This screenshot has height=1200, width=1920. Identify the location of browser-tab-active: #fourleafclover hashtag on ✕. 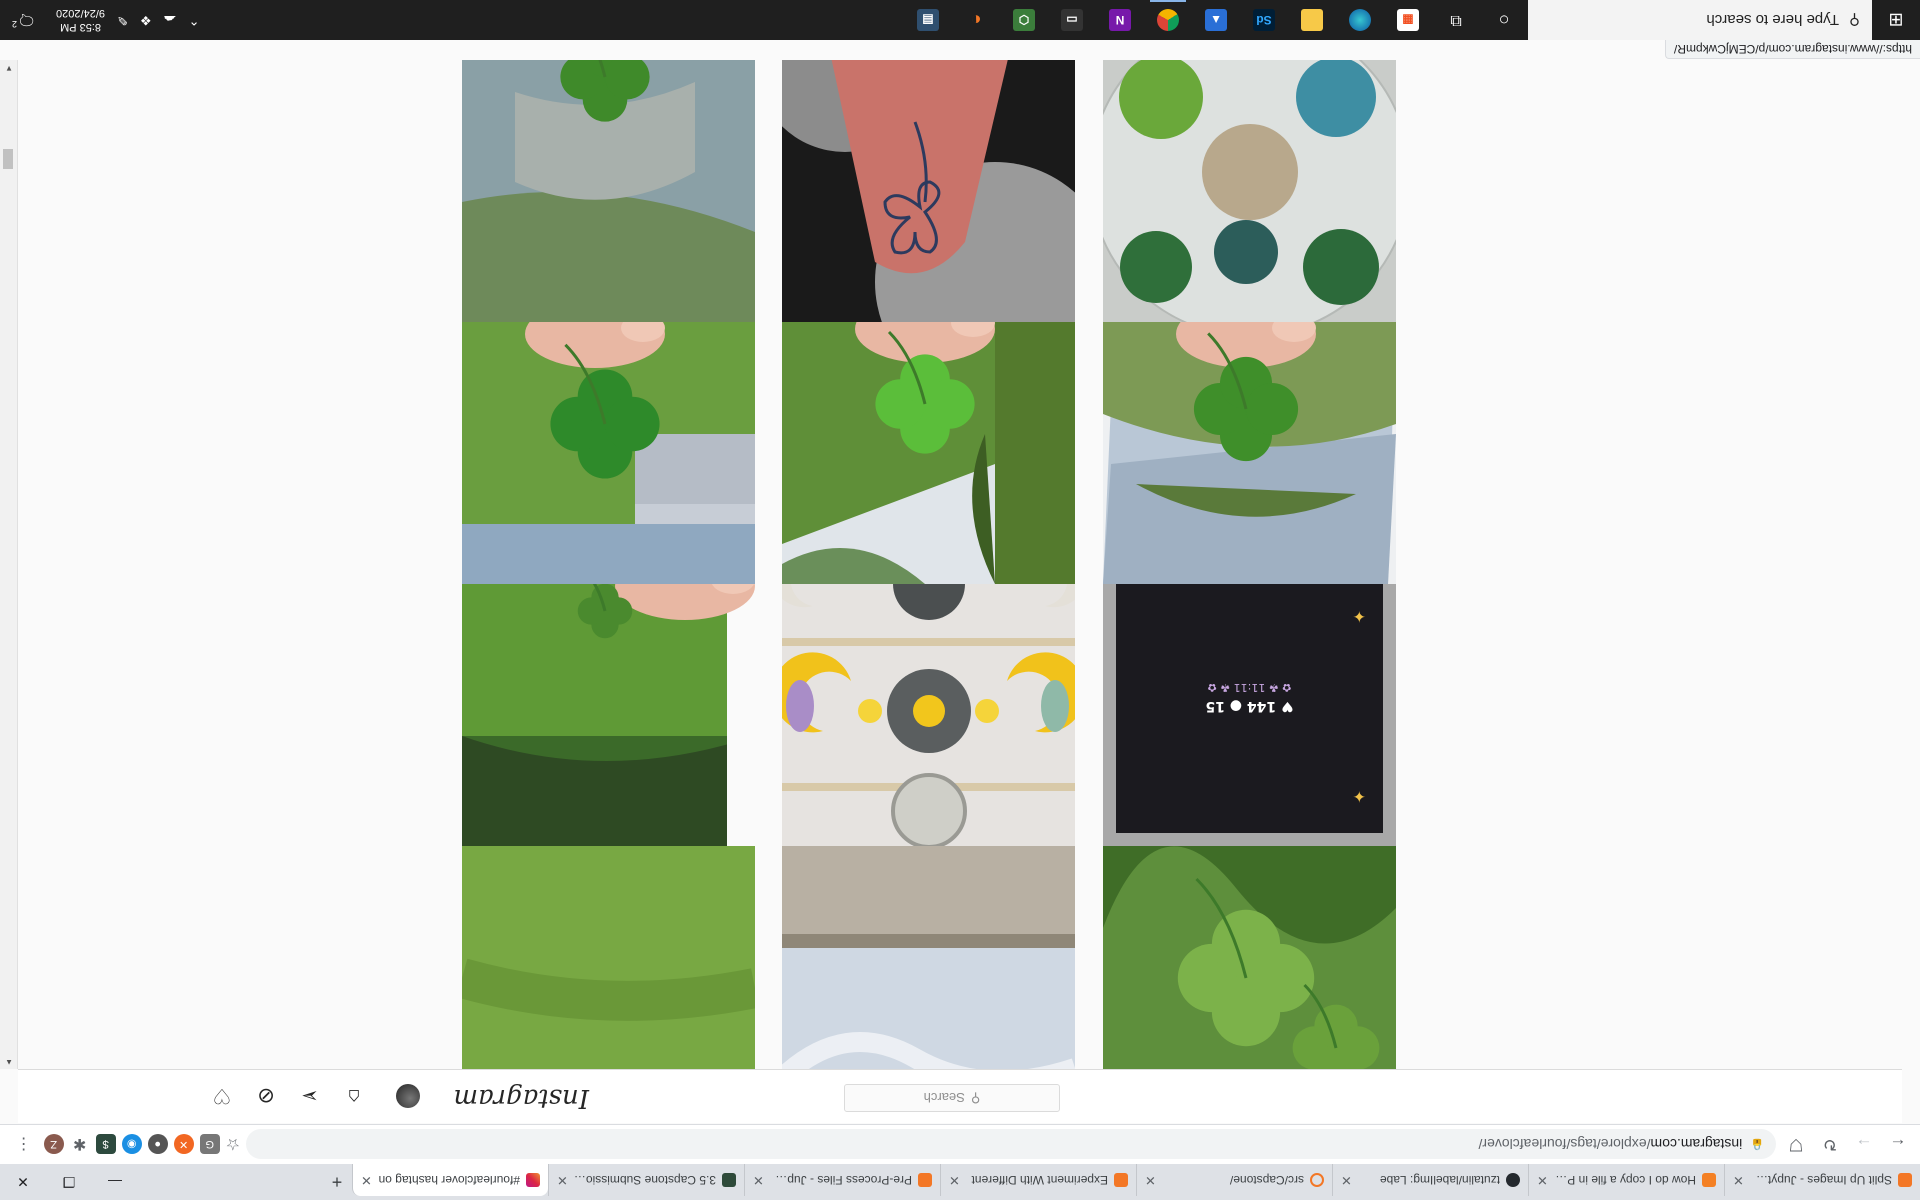
(450, 1180).